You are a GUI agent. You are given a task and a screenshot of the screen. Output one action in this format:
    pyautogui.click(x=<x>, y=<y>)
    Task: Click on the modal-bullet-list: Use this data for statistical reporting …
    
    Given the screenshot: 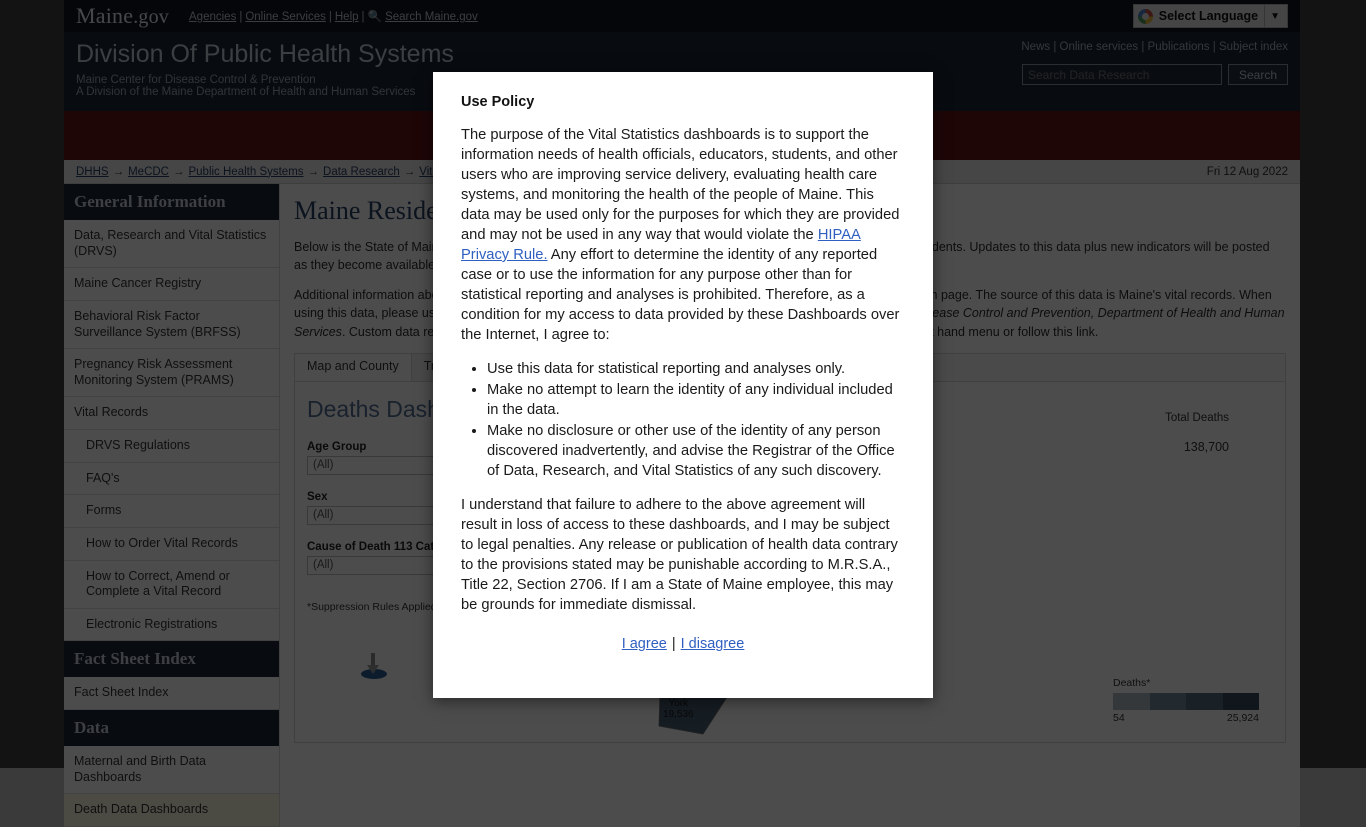 What is the action you would take?
    pyautogui.click(x=683, y=421)
    